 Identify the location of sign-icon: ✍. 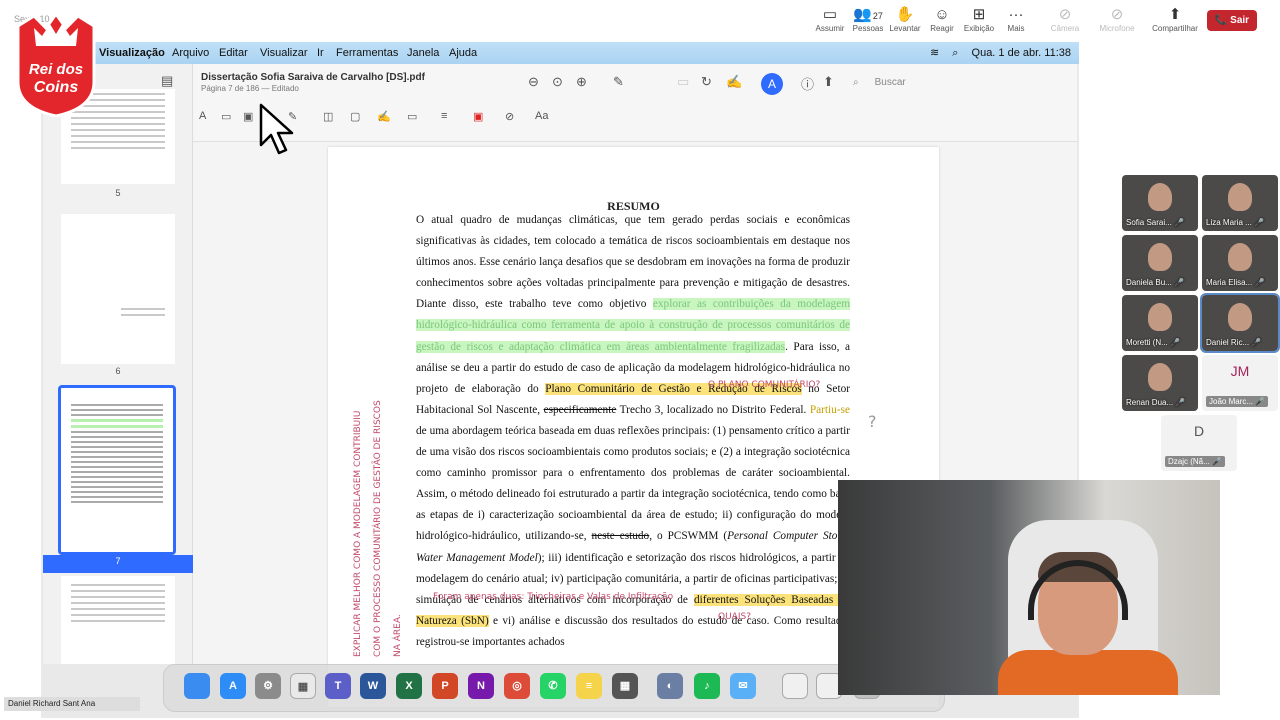
(734, 82).